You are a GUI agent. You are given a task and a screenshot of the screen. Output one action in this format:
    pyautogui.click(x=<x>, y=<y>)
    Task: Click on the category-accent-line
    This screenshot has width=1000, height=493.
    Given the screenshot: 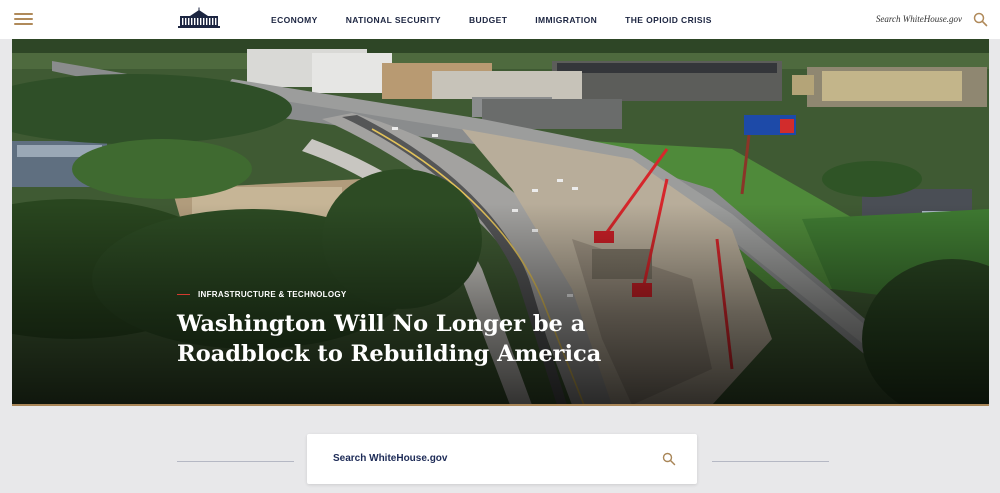 What is the action you would take?
    pyautogui.click(x=183, y=294)
    